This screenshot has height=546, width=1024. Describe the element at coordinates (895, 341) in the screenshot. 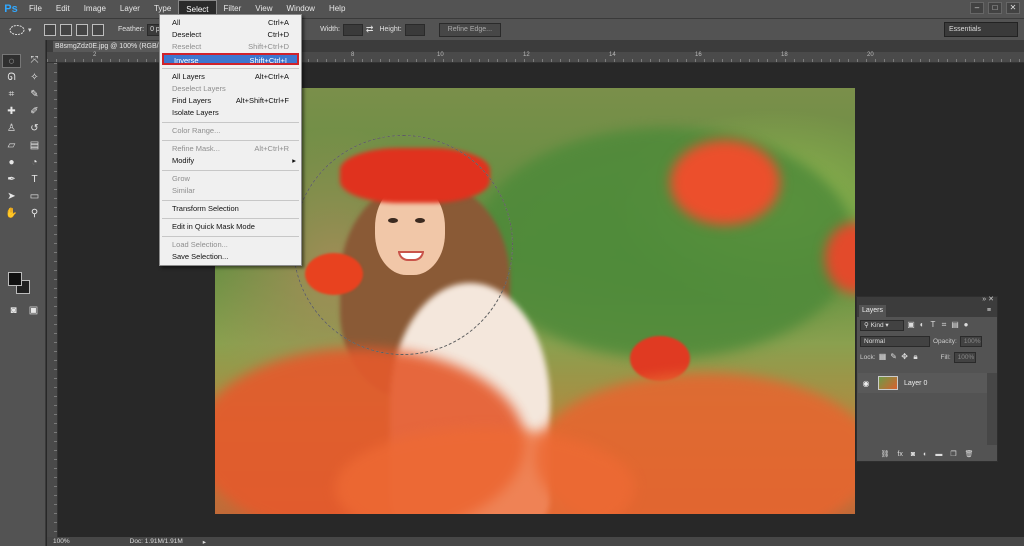

I see `blend-mode-select: Normal` at that location.